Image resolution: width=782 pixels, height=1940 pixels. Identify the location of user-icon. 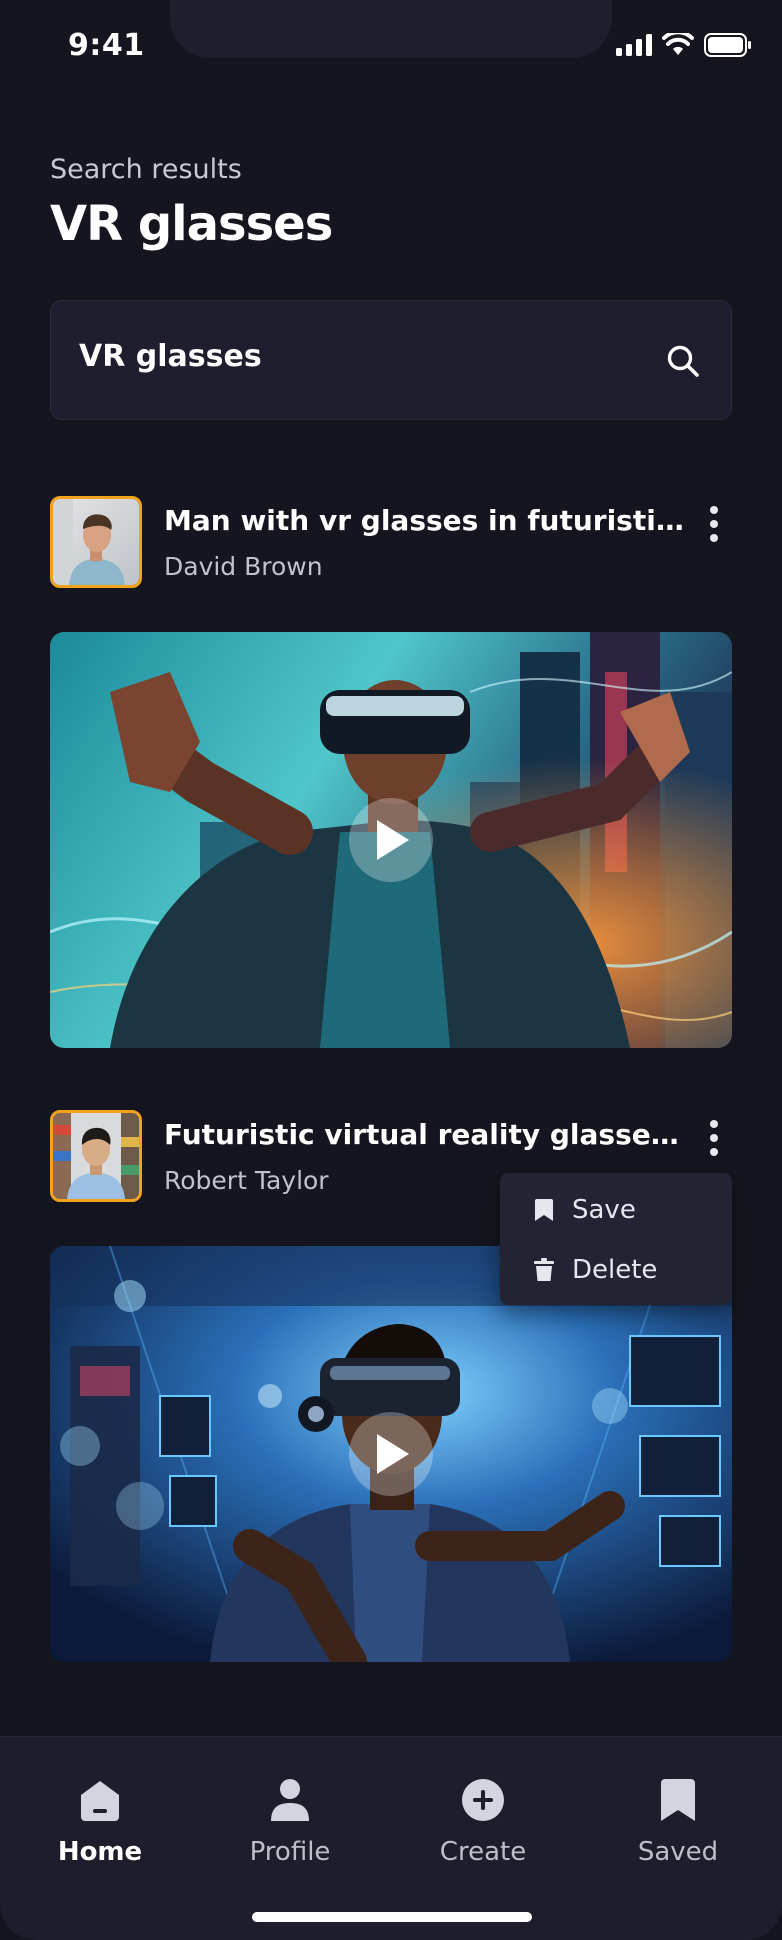
(290, 1800).